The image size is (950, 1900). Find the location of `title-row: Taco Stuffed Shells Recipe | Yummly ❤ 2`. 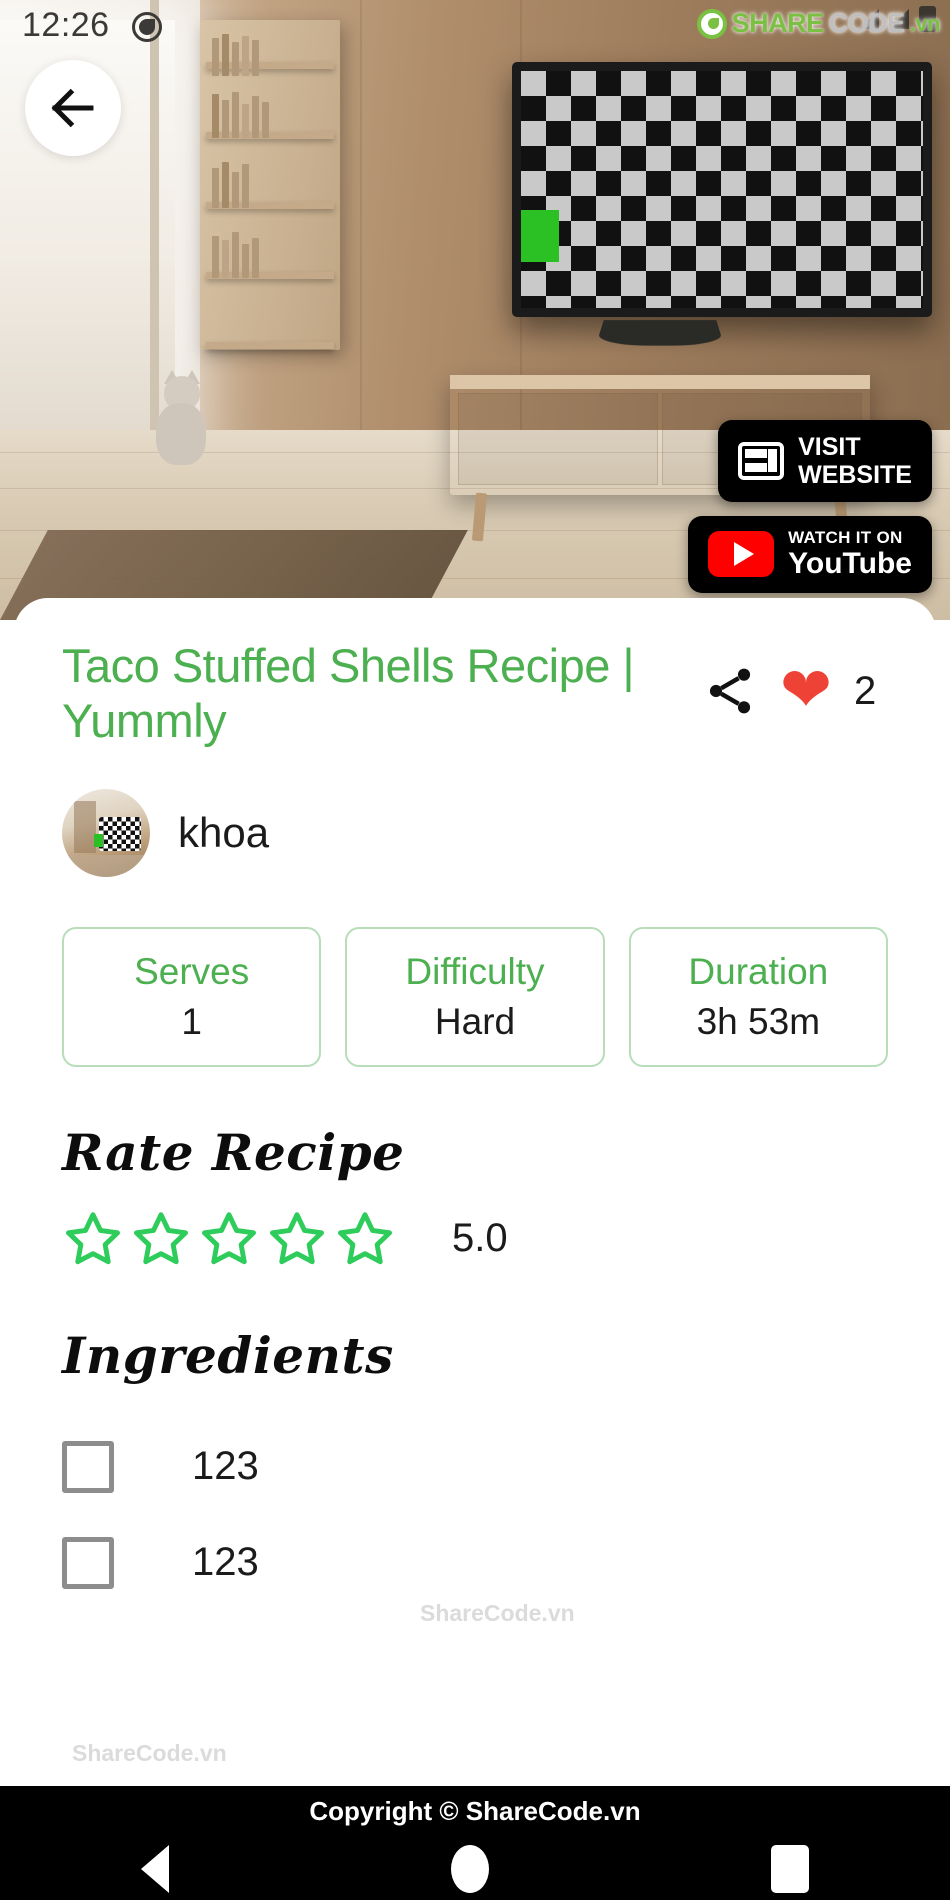

title-row: Taco Stuffed Shells Recipe | Yummly ❤ 2 is located at coordinates (475, 693).